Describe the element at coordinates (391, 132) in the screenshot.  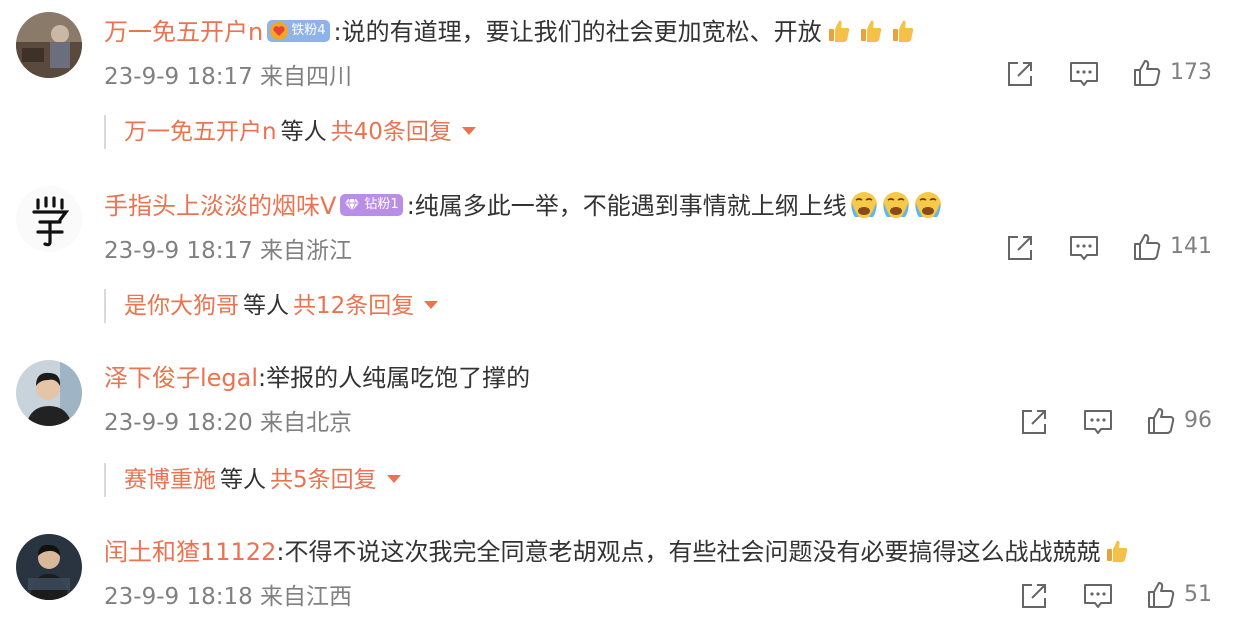
I see `reply-count-link: 共40条回复` at that location.